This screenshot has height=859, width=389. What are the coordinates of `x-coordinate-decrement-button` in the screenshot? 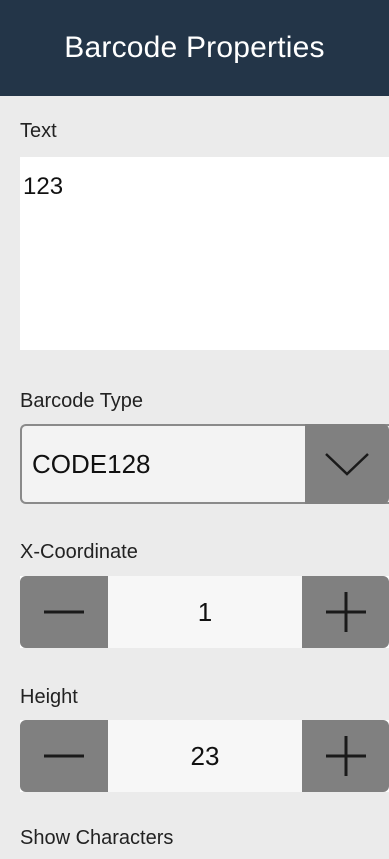 It's located at (64, 612).